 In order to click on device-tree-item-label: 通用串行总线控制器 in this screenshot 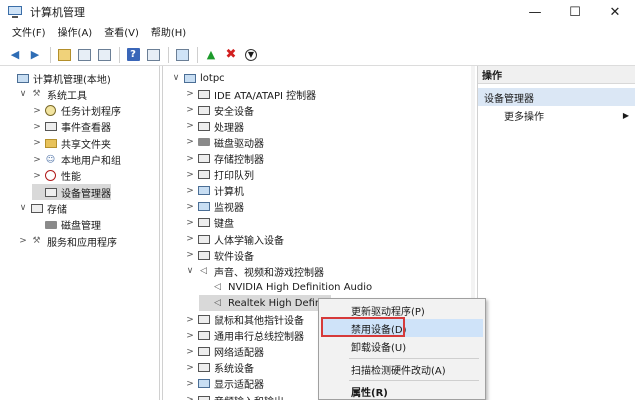, I will do `click(259, 338)`.